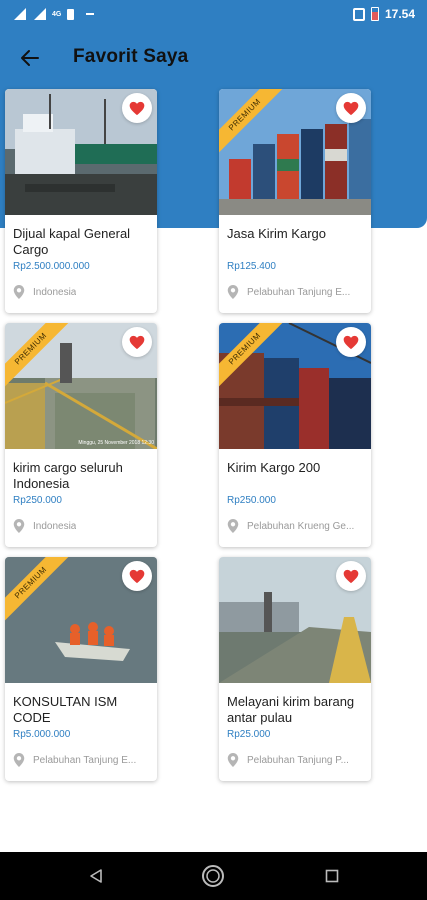  I want to click on listing-title: Melayani kirim barang antar pulau, so click(291, 709).